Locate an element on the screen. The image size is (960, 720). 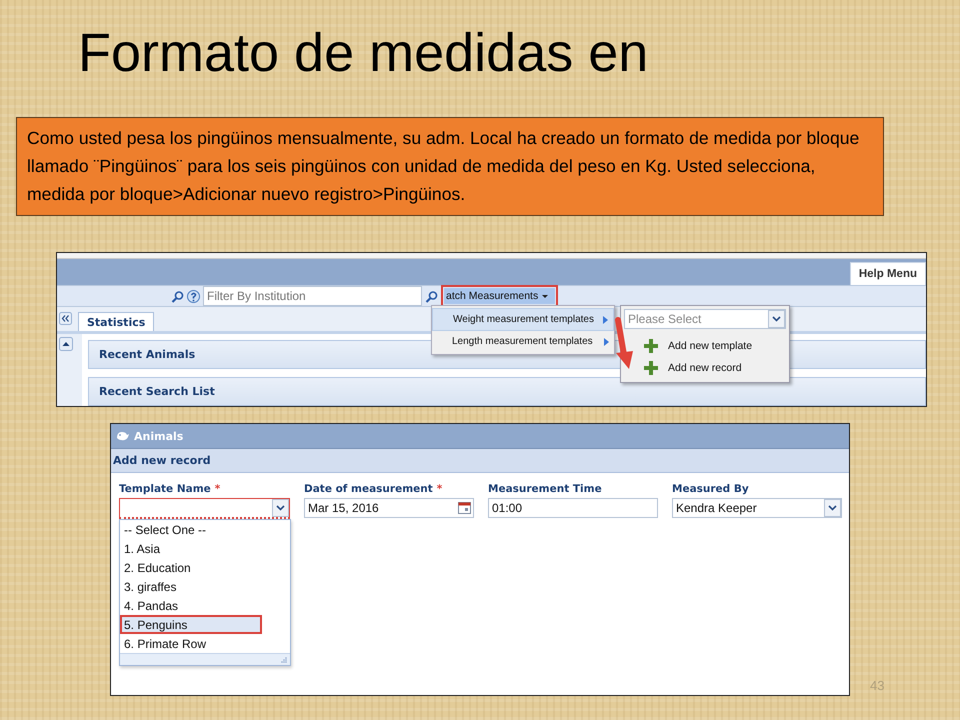
menu-item: Add new record is located at coordinates (693, 368).